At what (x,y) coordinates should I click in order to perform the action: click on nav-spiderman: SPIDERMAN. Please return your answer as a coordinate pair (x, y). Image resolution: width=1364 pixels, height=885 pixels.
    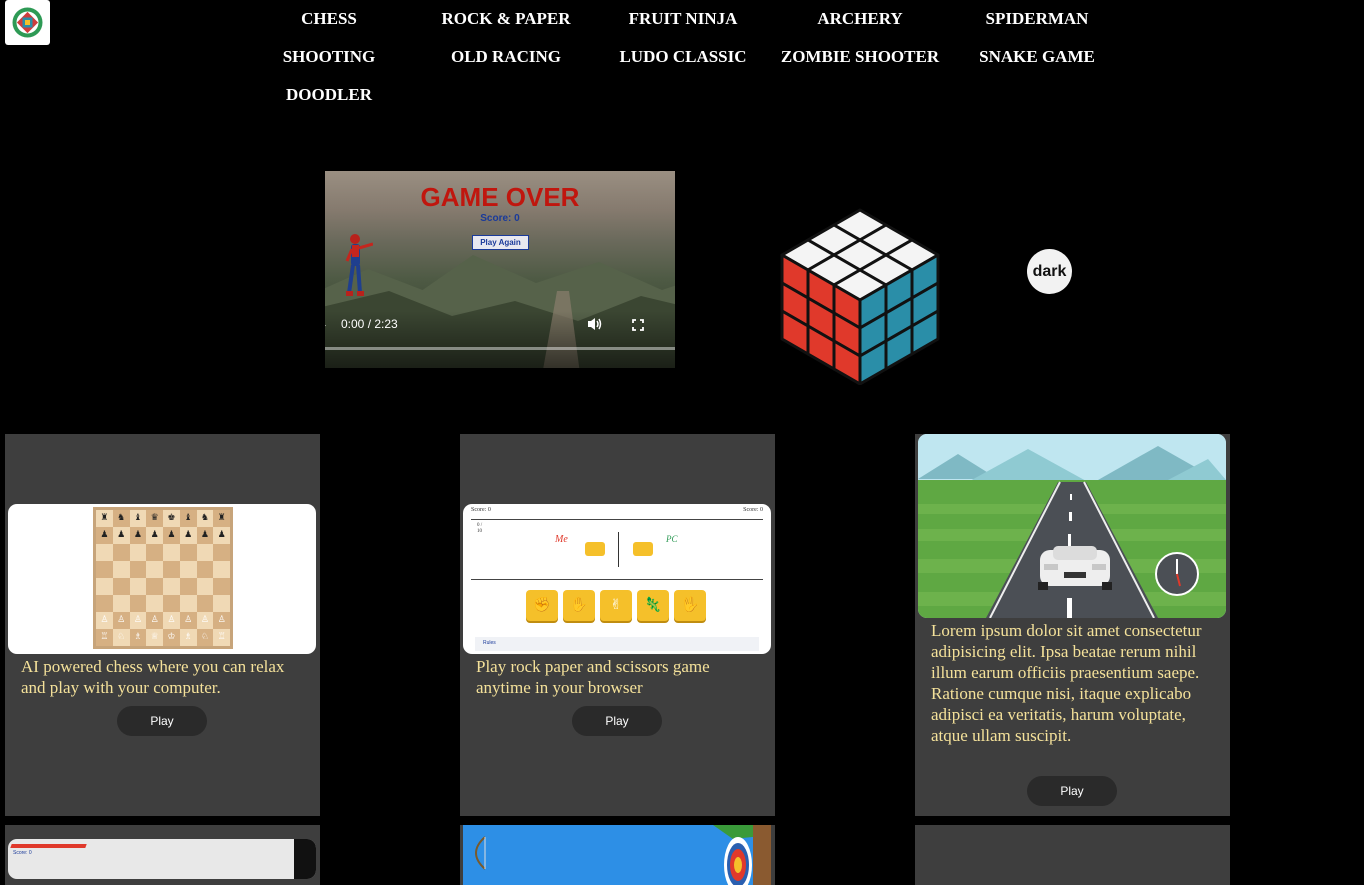
    Looking at the image, I should click on (1037, 19).